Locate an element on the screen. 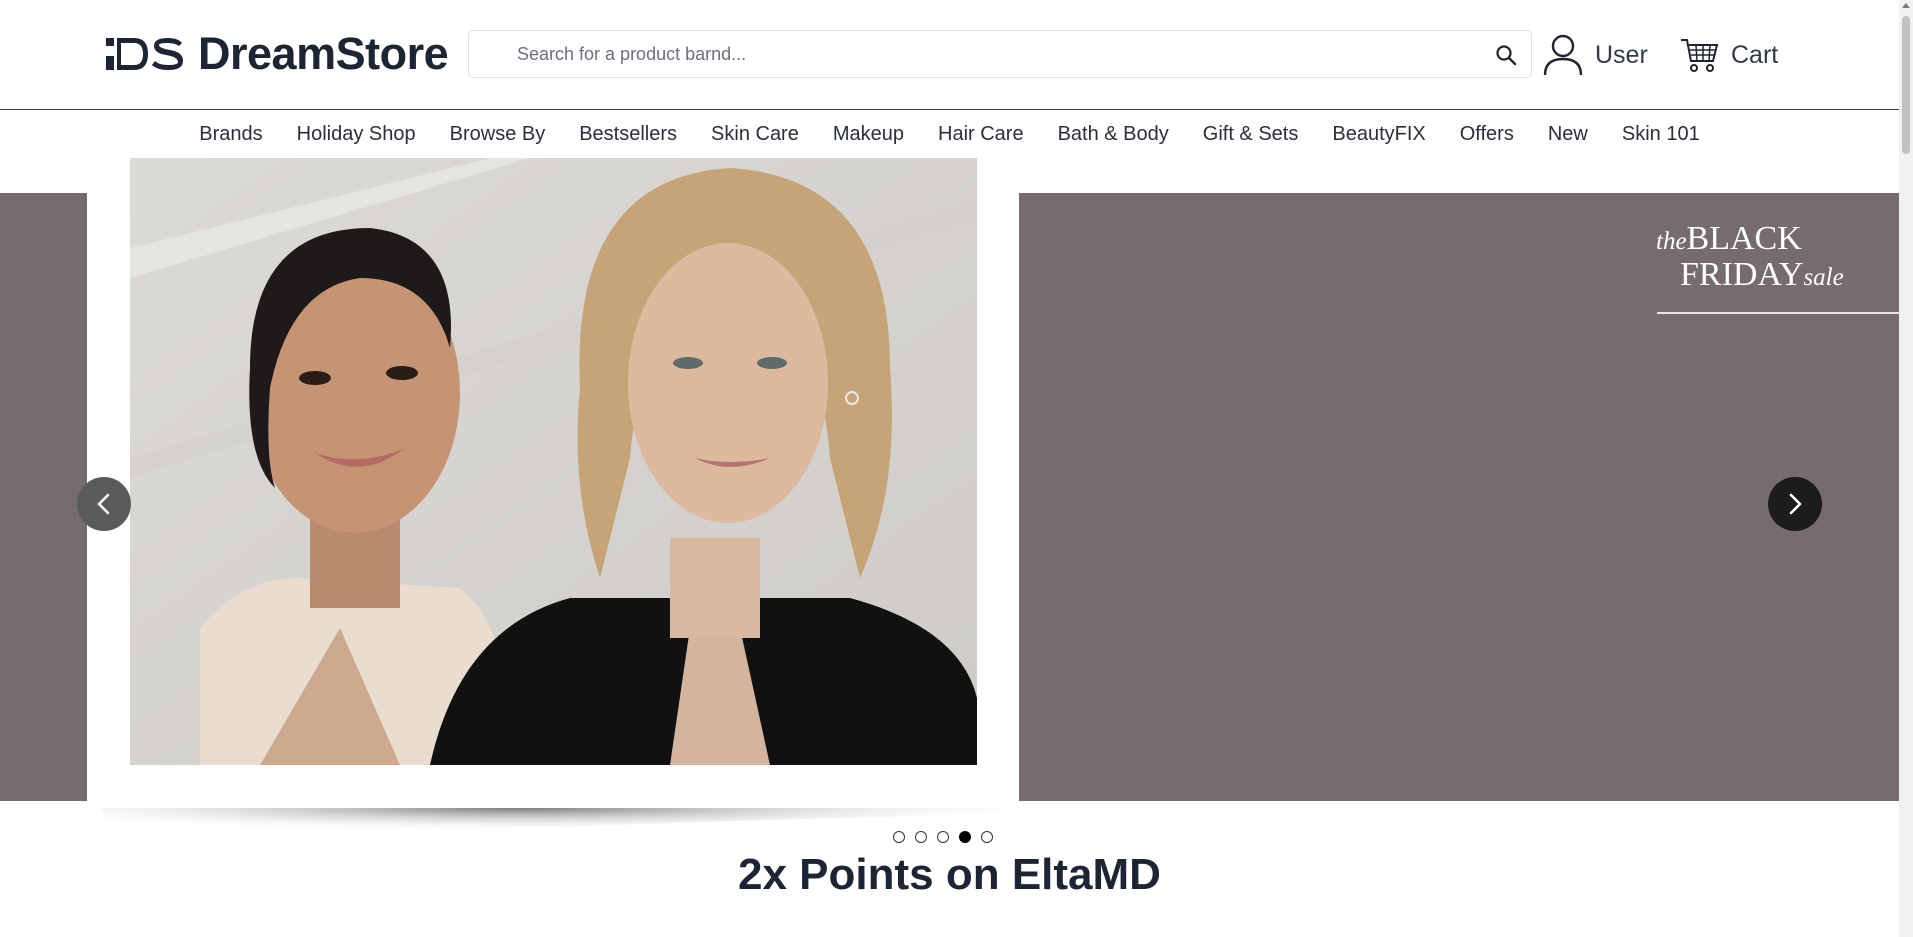 The width and height of the screenshot is (1913, 937). badge-sale-text: sale is located at coordinates (1823, 277).